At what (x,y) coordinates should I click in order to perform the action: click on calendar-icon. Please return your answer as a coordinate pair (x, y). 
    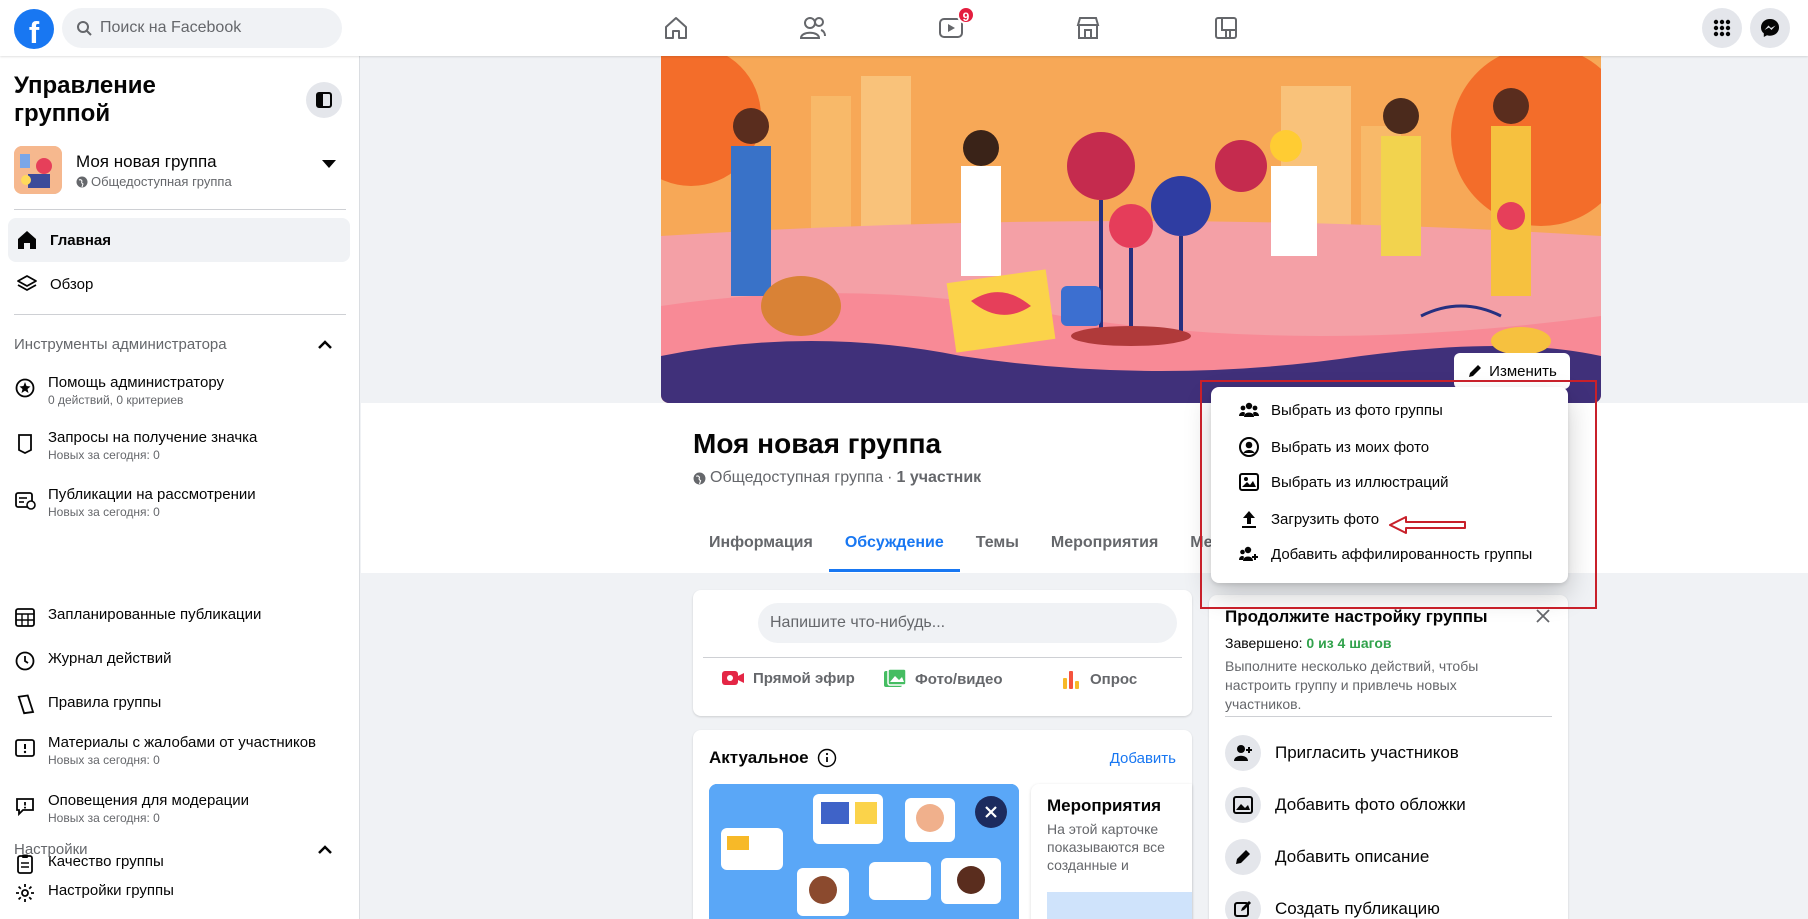
    Looking at the image, I should click on (25, 617).